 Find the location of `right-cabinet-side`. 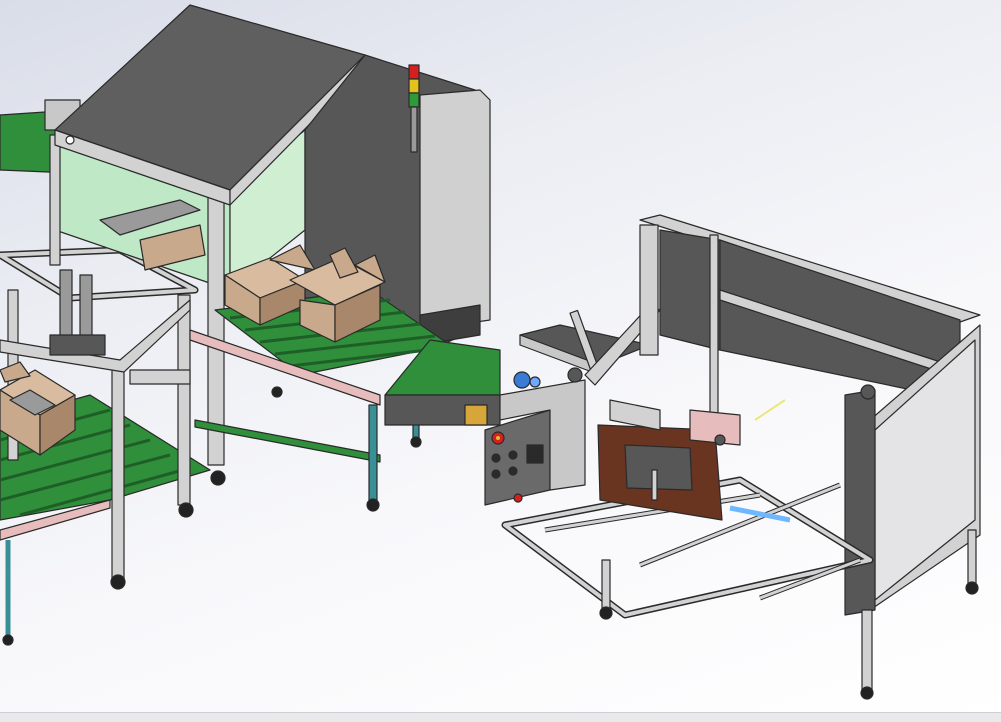

right-cabinet-side is located at coordinates (860, 502).